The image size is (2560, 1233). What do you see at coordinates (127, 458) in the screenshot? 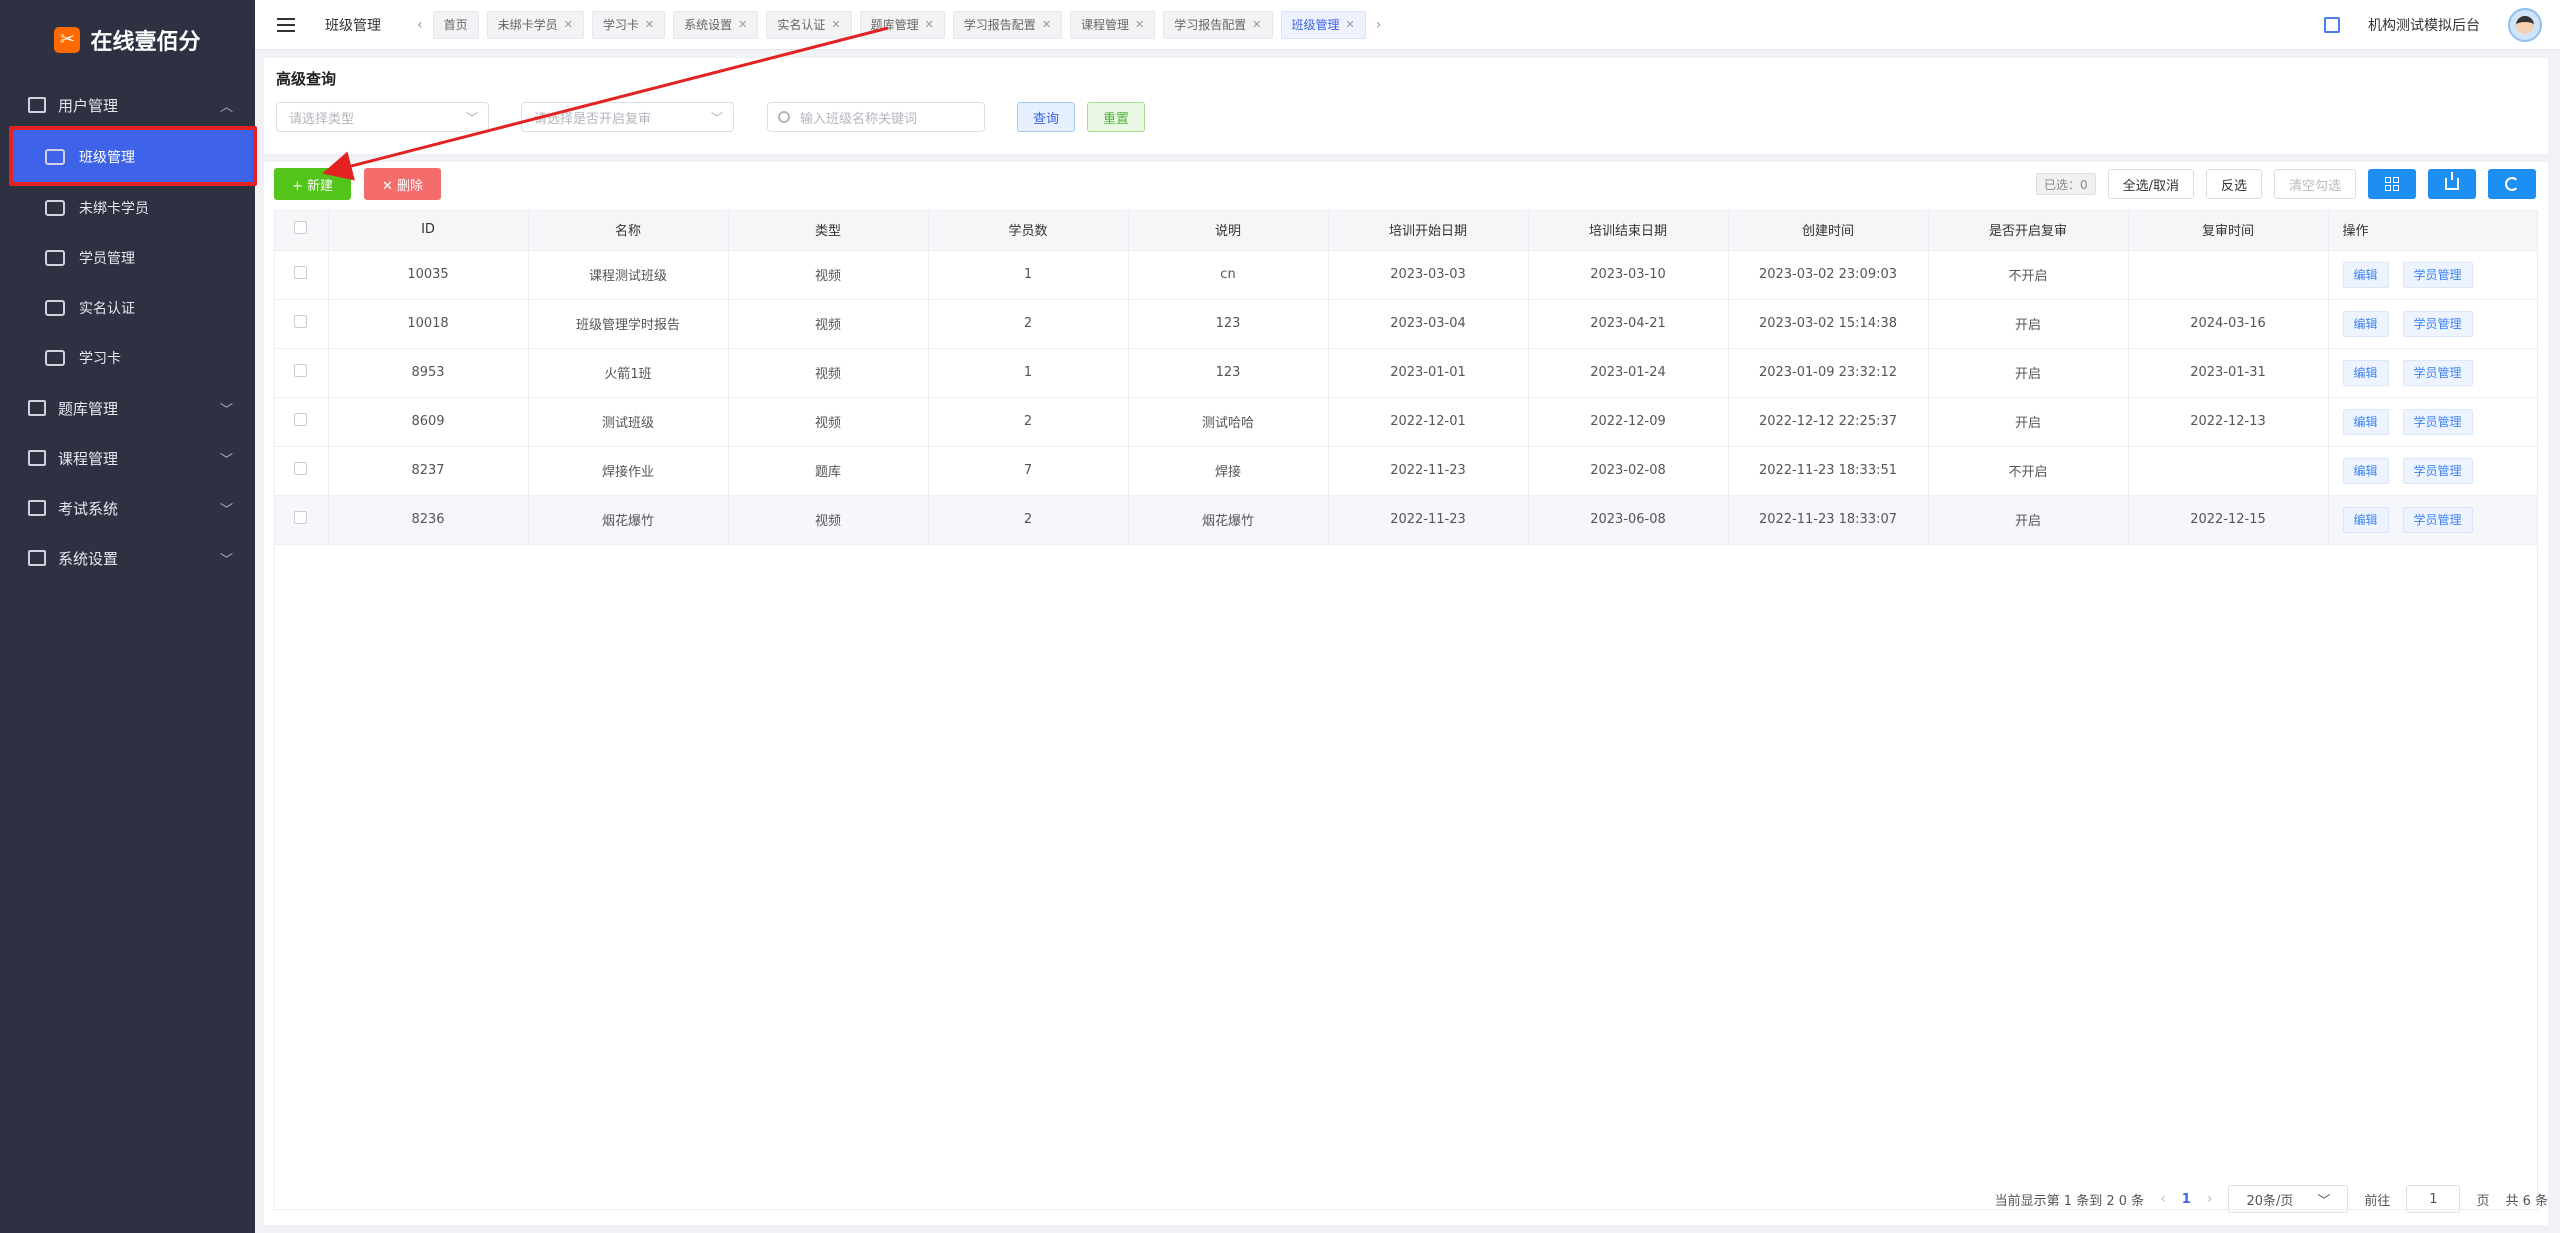
I see `sidebar-item-course-management: 课程管理 ﹀` at bounding box center [127, 458].